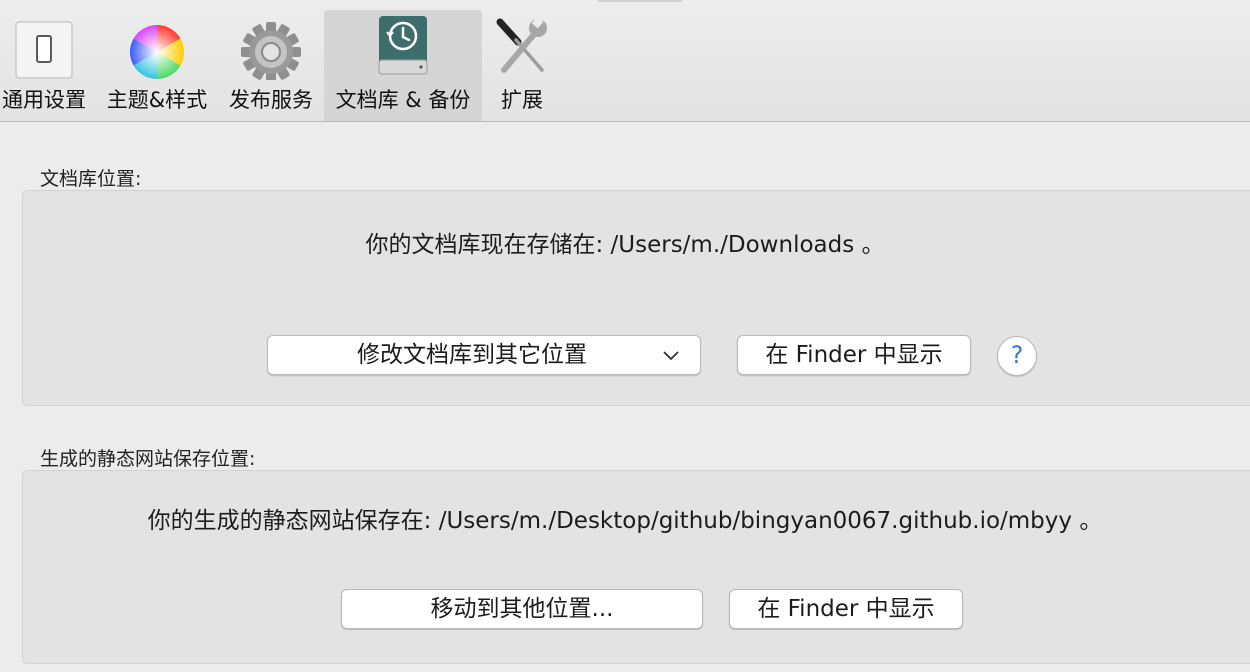 The width and height of the screenshot is (1250, 672). What do you see at coordinates (521, 44) in the screenshot?
I see `tools-icon` at bounding box center [521, 44].